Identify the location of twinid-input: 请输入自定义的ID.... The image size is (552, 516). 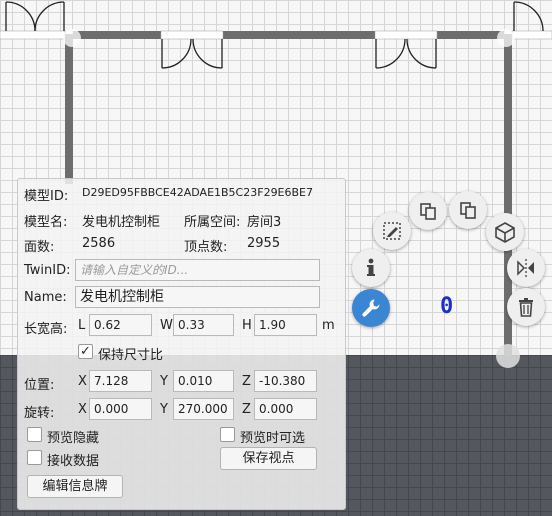
(197, 270).